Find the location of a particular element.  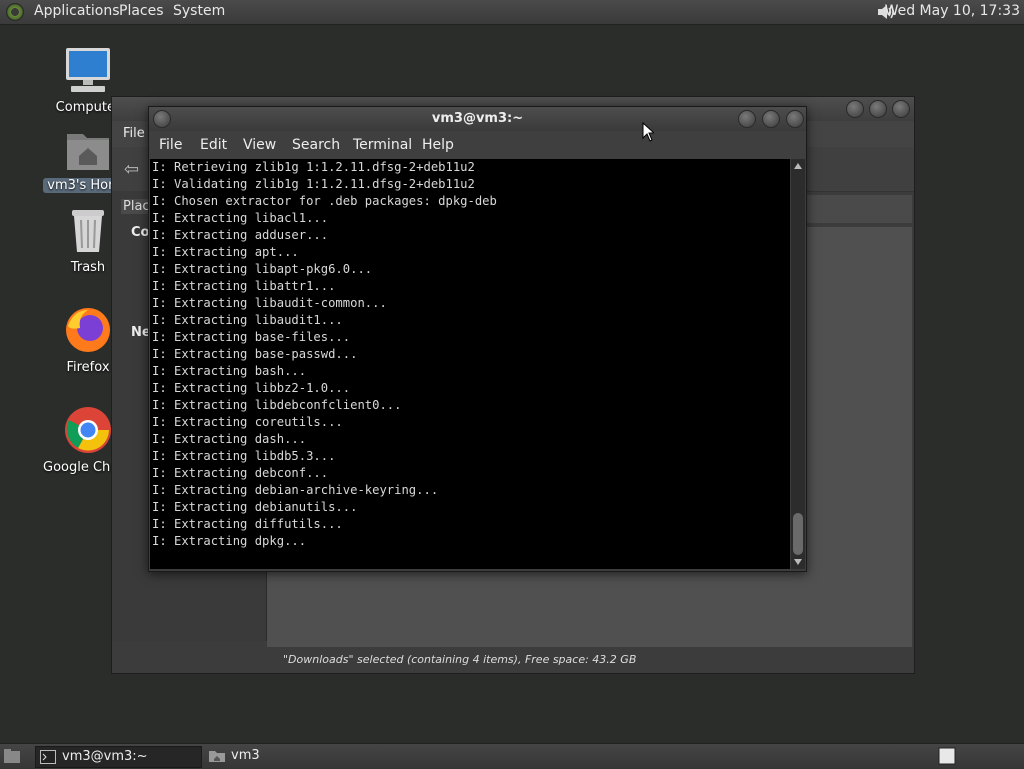

bottom-panel: vm3@vm3:~ vm3 is located at coordinates (512, 756).